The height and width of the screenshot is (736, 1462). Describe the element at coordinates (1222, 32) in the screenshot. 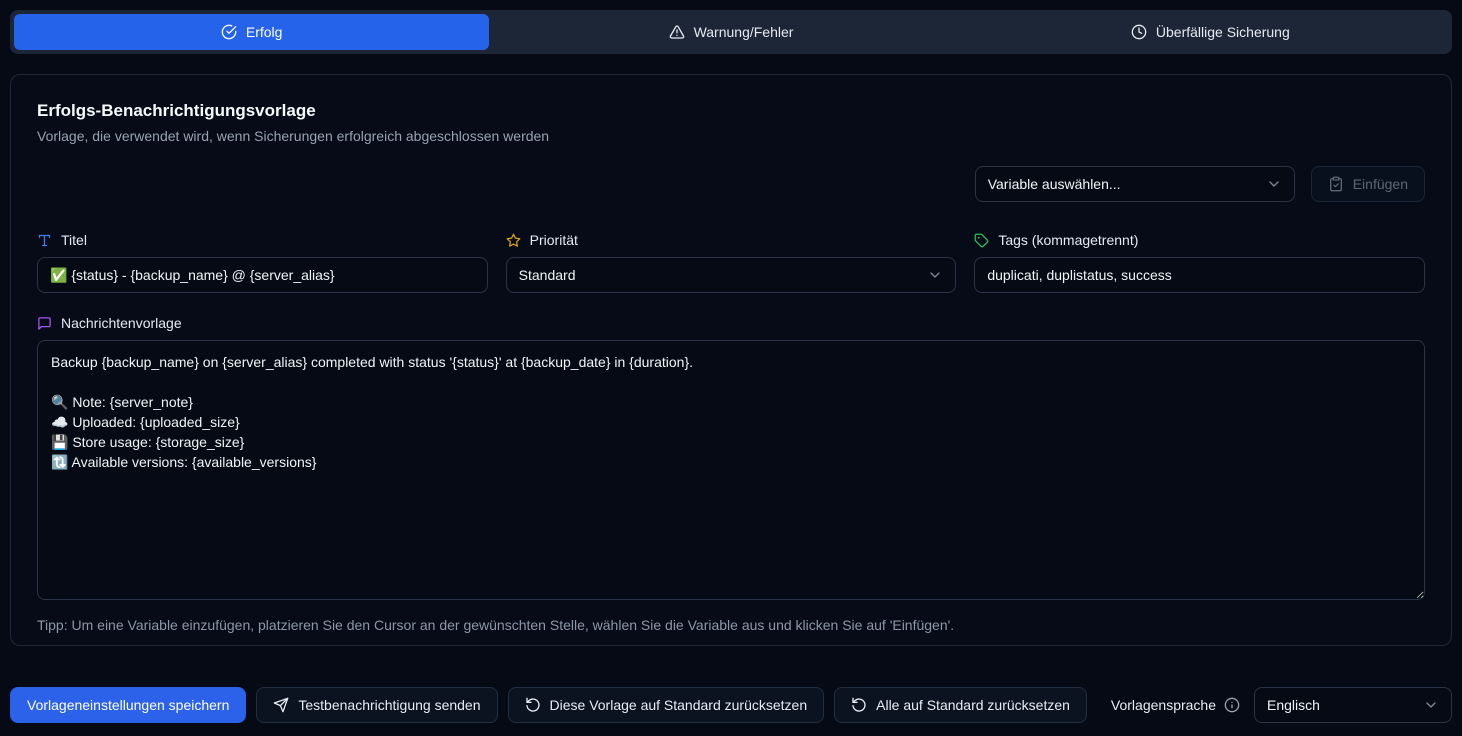

I see `tab-overdue-backup-label: Überfällige Sicherung` at that location.